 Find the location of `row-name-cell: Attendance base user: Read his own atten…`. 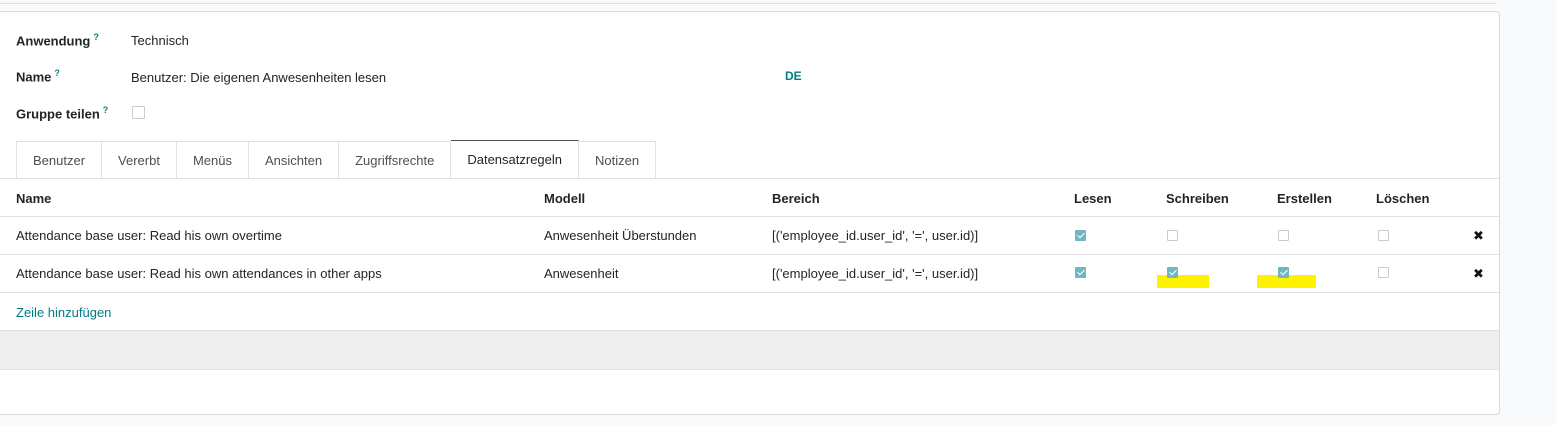

row-name-cell: Attendance base user: Read his own atten… is located at coordinates (199, 273).